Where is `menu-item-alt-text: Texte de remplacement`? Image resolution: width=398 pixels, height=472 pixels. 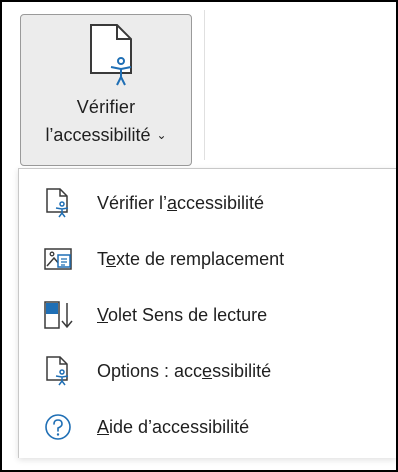 menu-item-alt-text: Texte de remplacement is located at coordinates (207, 259).